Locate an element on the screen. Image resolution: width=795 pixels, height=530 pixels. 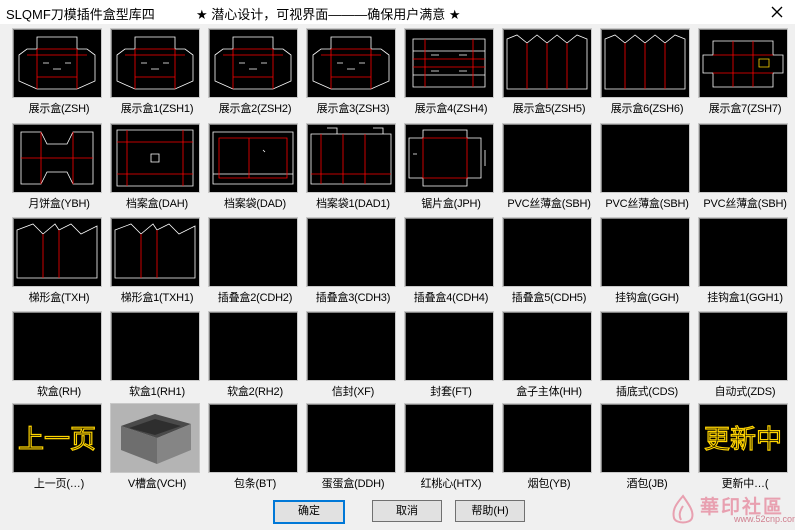
box-type-item: 插叠盒3(CDH3) is located at coordinates (353, 262).